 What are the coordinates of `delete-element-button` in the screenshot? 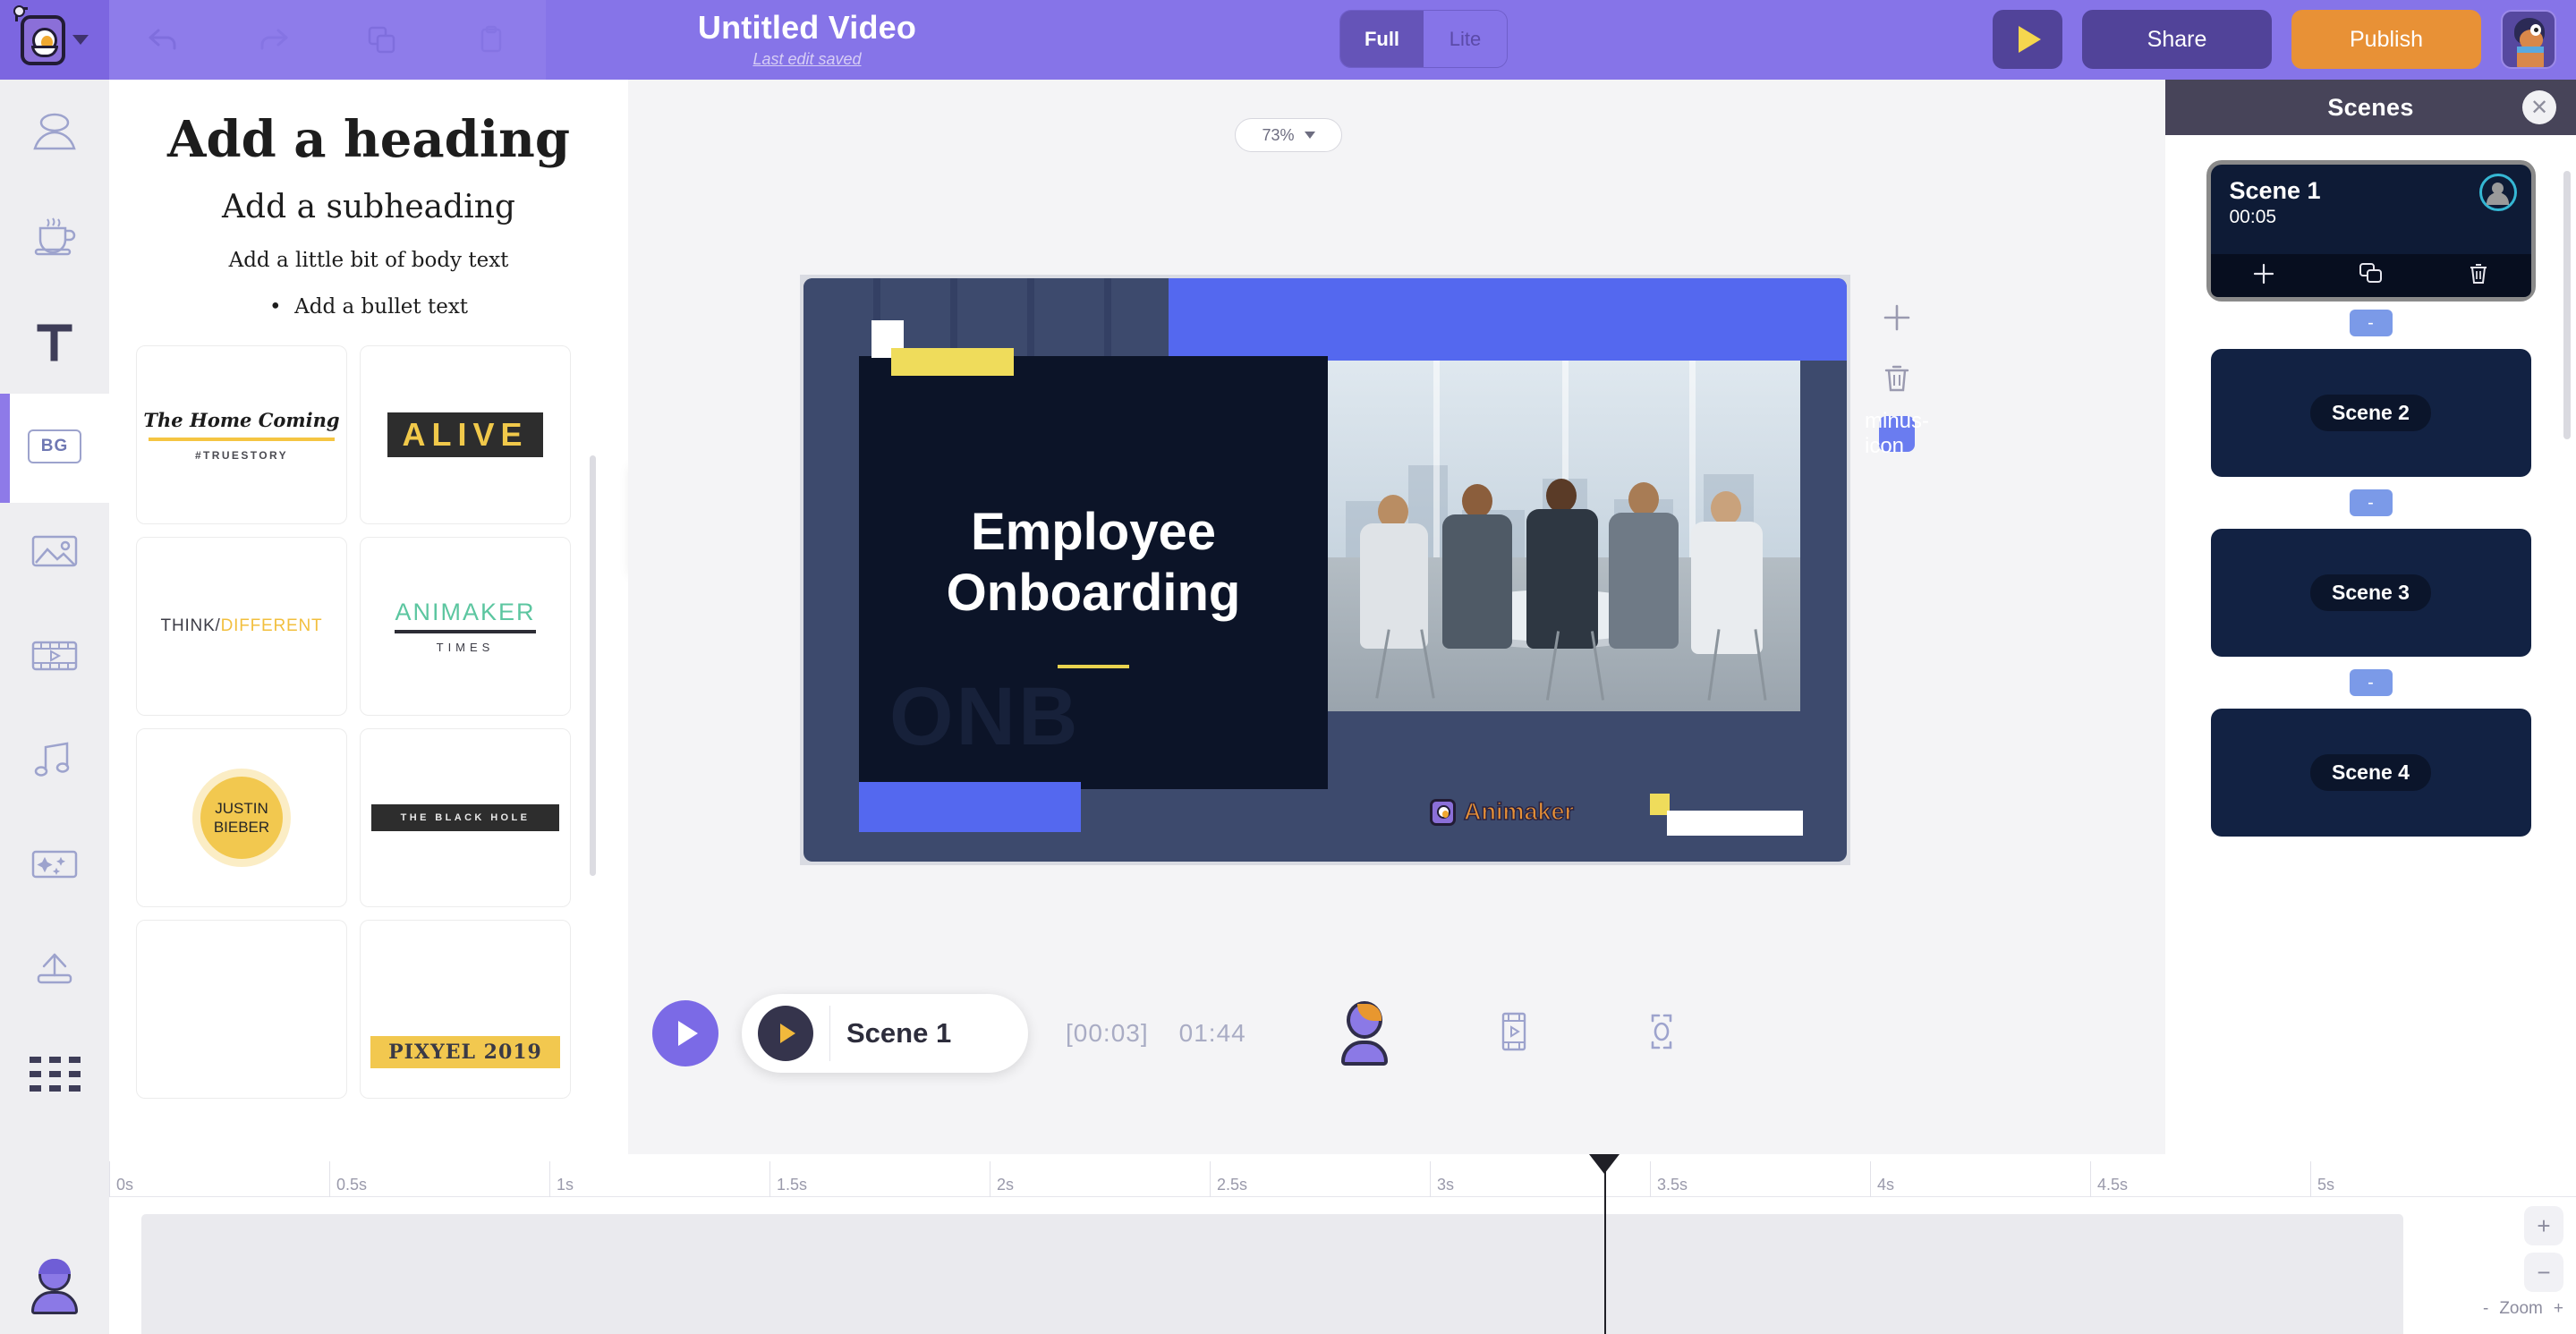 It's located at (1897, 378).